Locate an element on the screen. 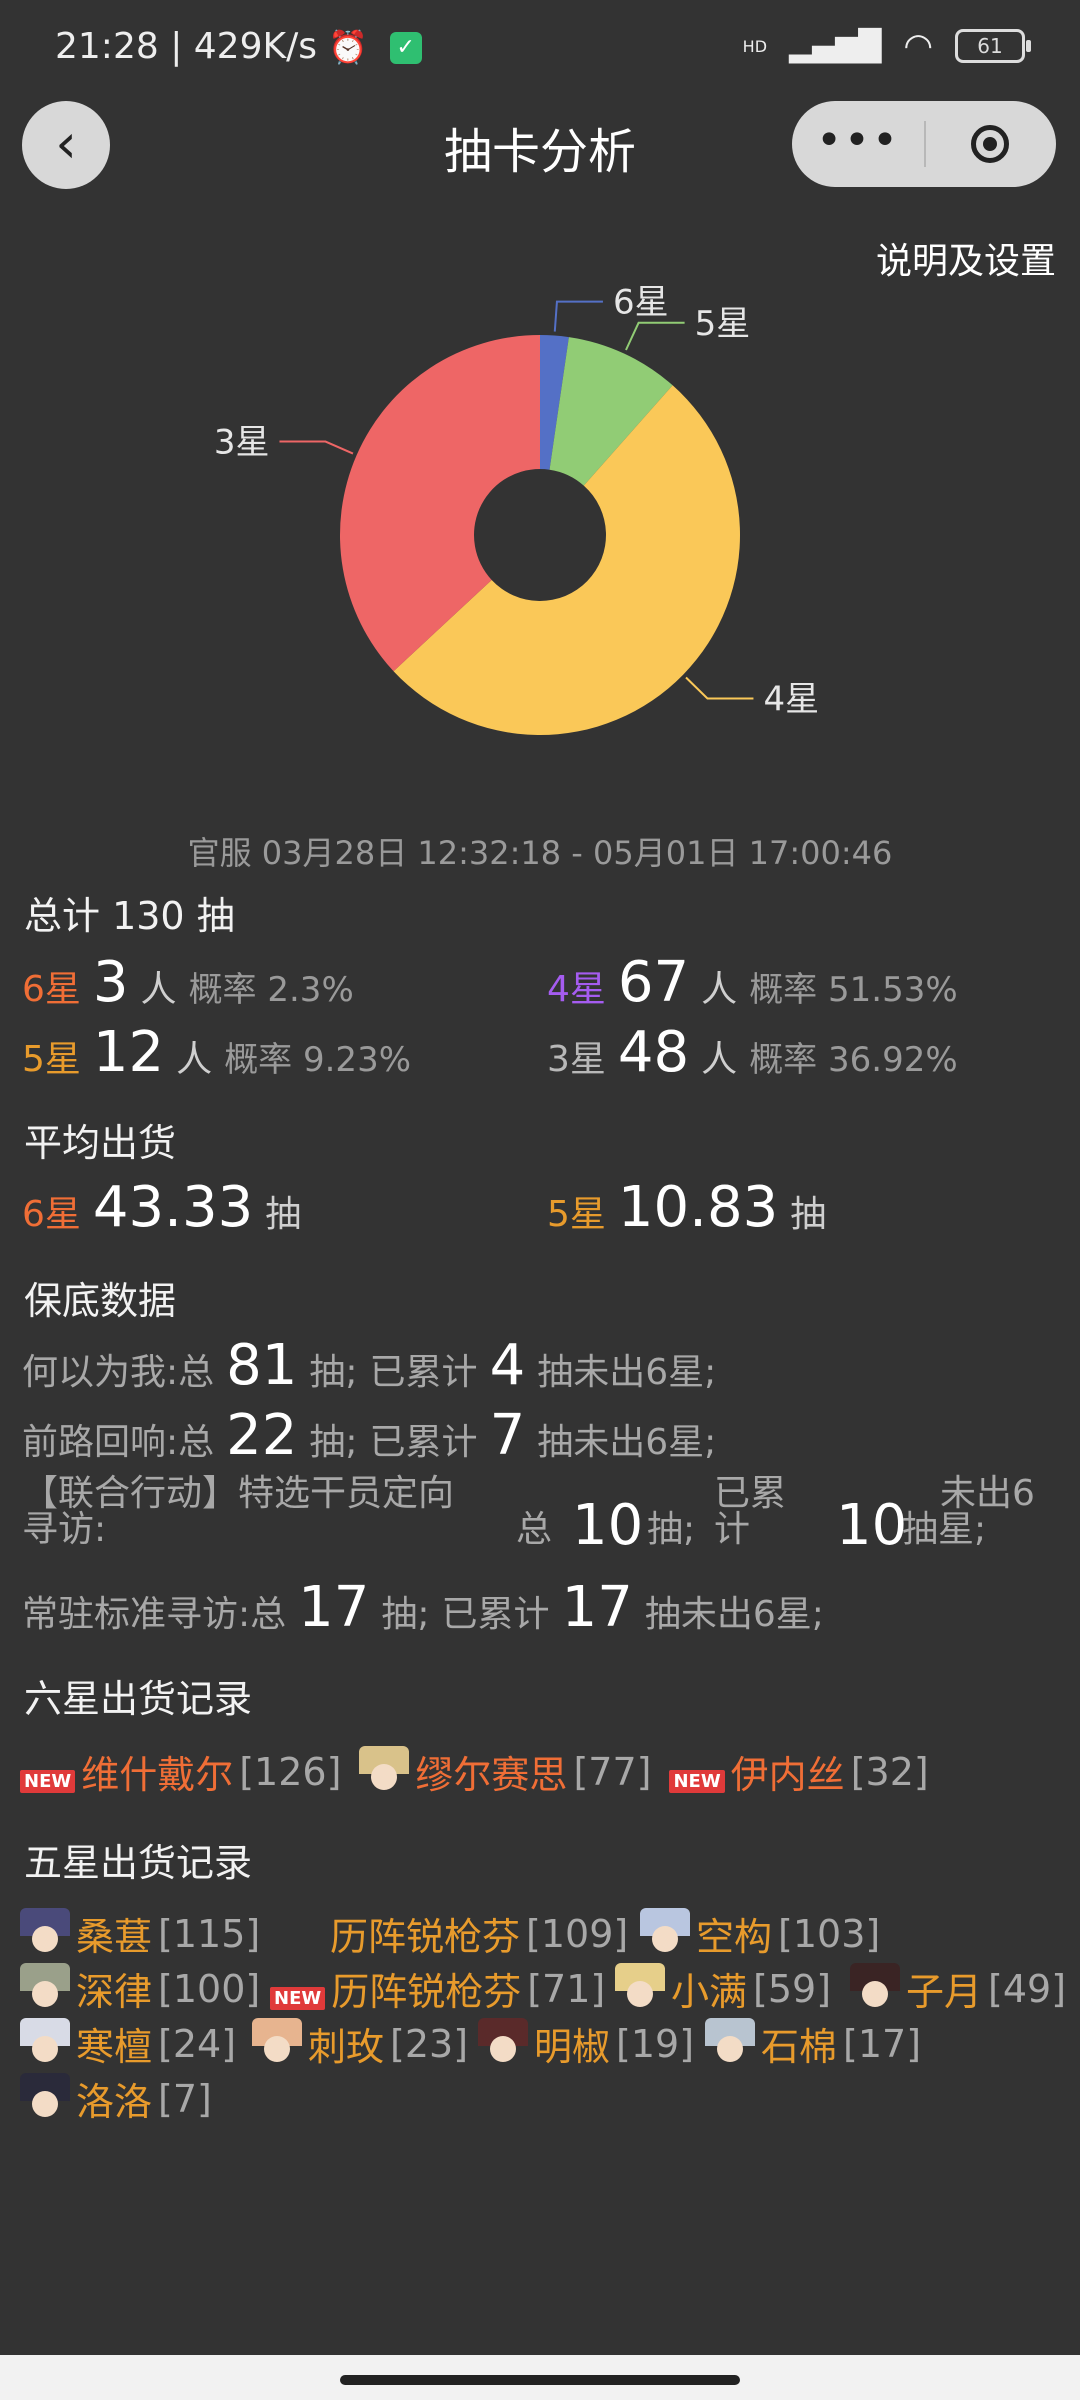 The image size is (1080, 2400). record-item: 洛洛 [7] is located at coordinates (116, 2098).